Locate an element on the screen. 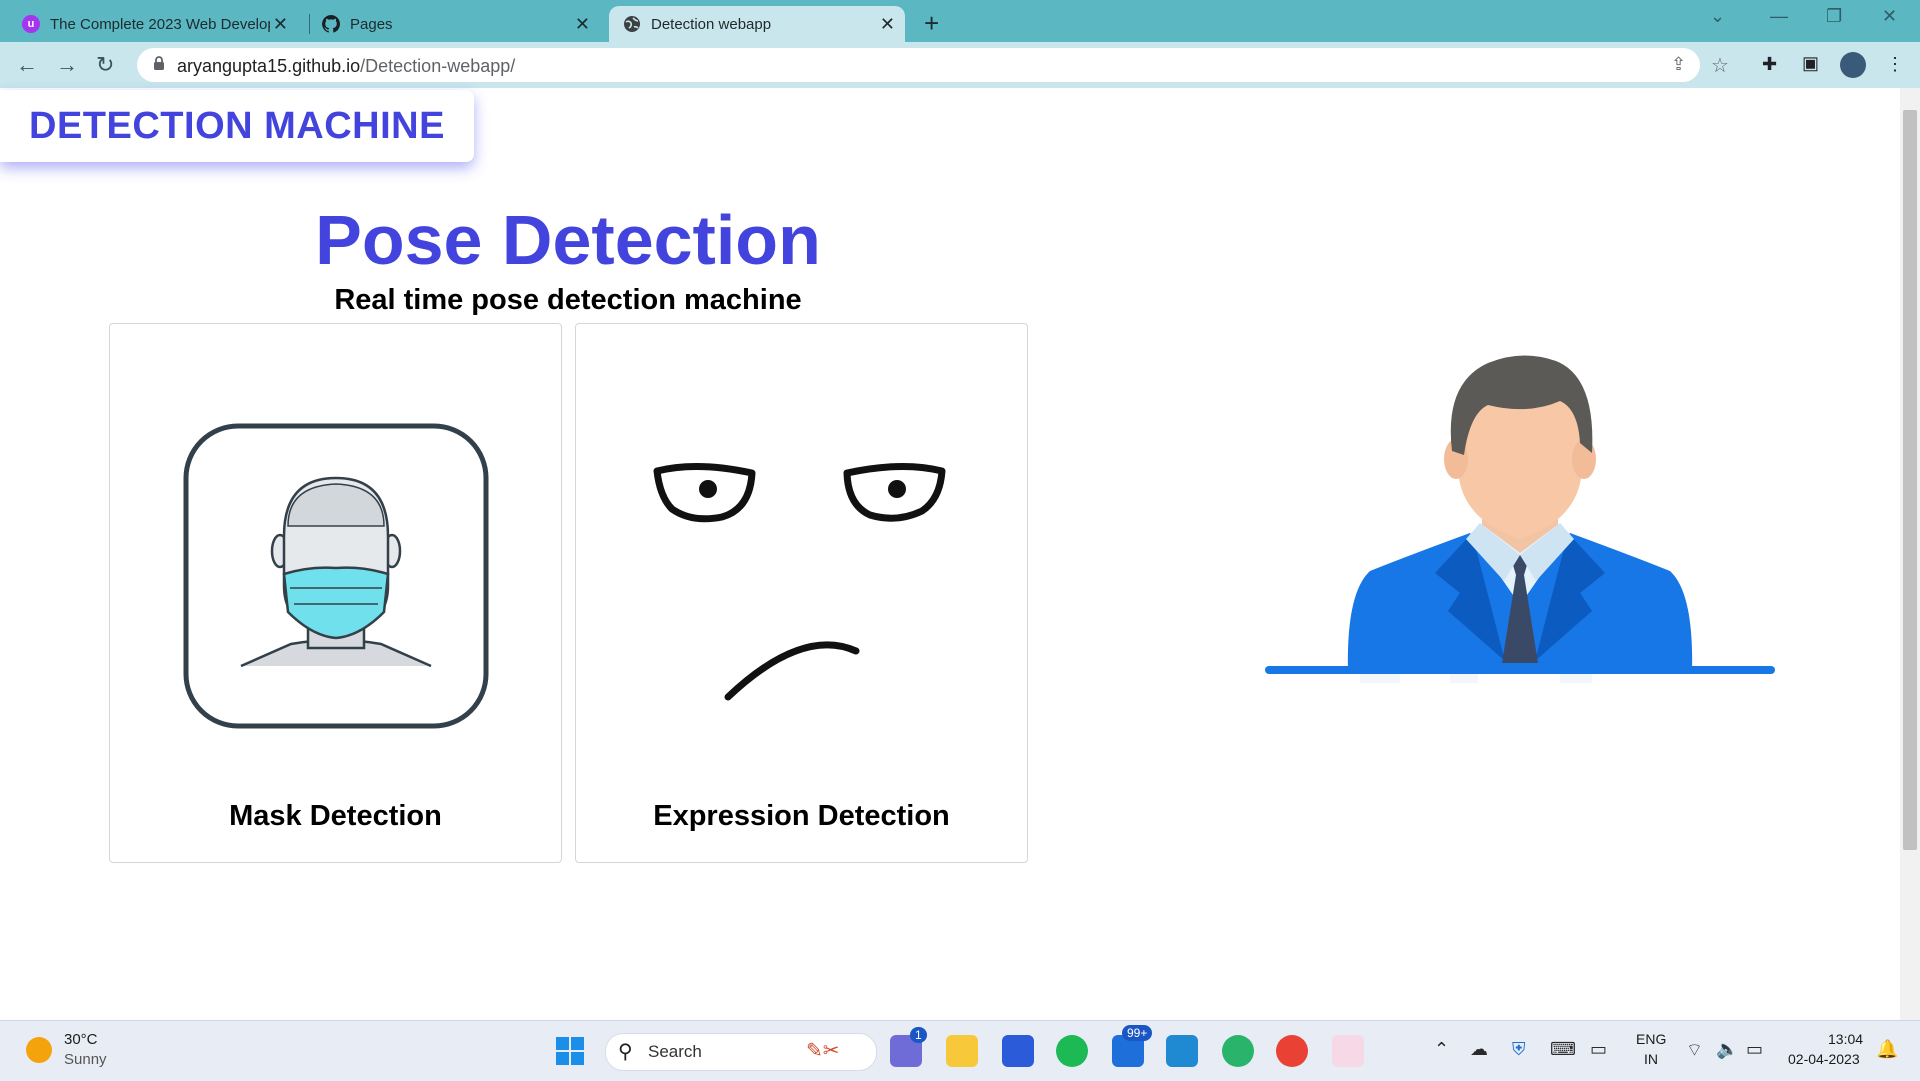 This screenshot has height=1081, width=1920. tray-overflow-chevron-icon: ⌃ is located at coordinates (1441, 1049).